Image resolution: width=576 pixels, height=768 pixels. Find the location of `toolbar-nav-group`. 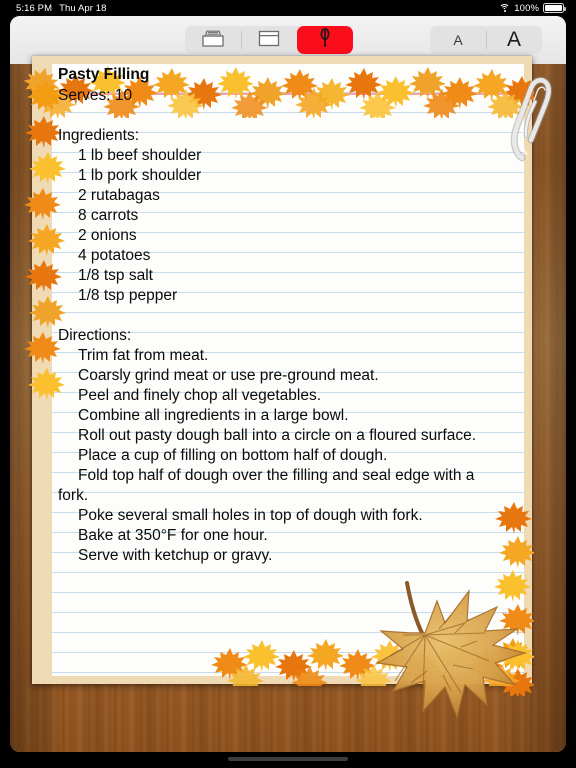

toolbar-nav-group is located at coordinates (269, 40).